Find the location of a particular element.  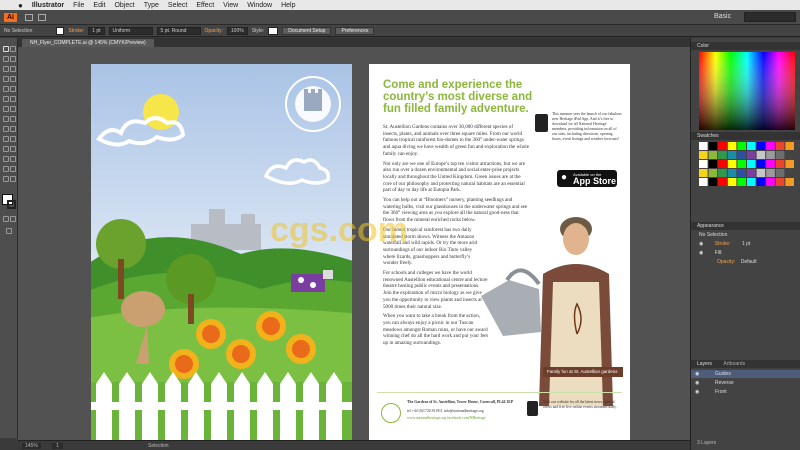

pencil-tool-icon is located at coordinates (13, 89).